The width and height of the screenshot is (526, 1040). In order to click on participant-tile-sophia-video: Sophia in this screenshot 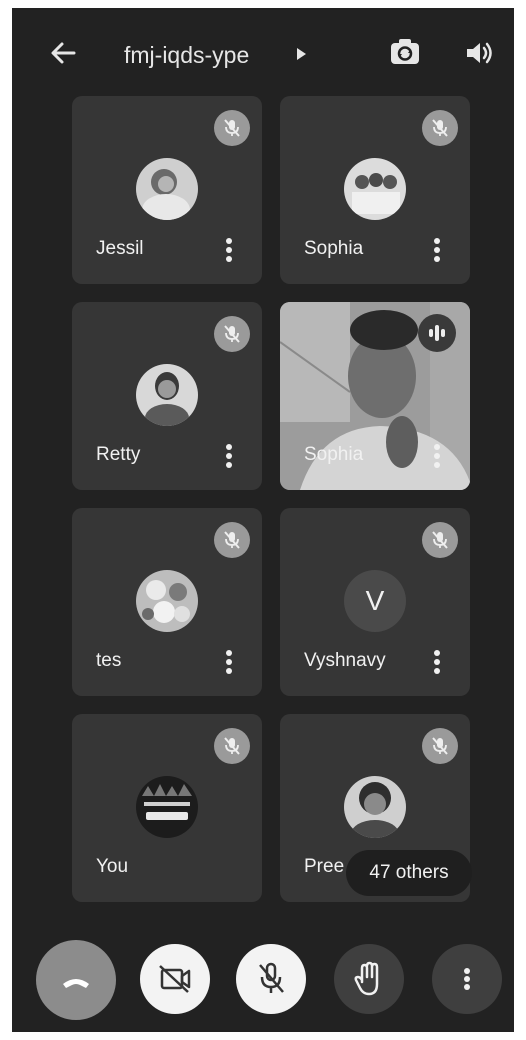, I will do `click(375, 396)`.